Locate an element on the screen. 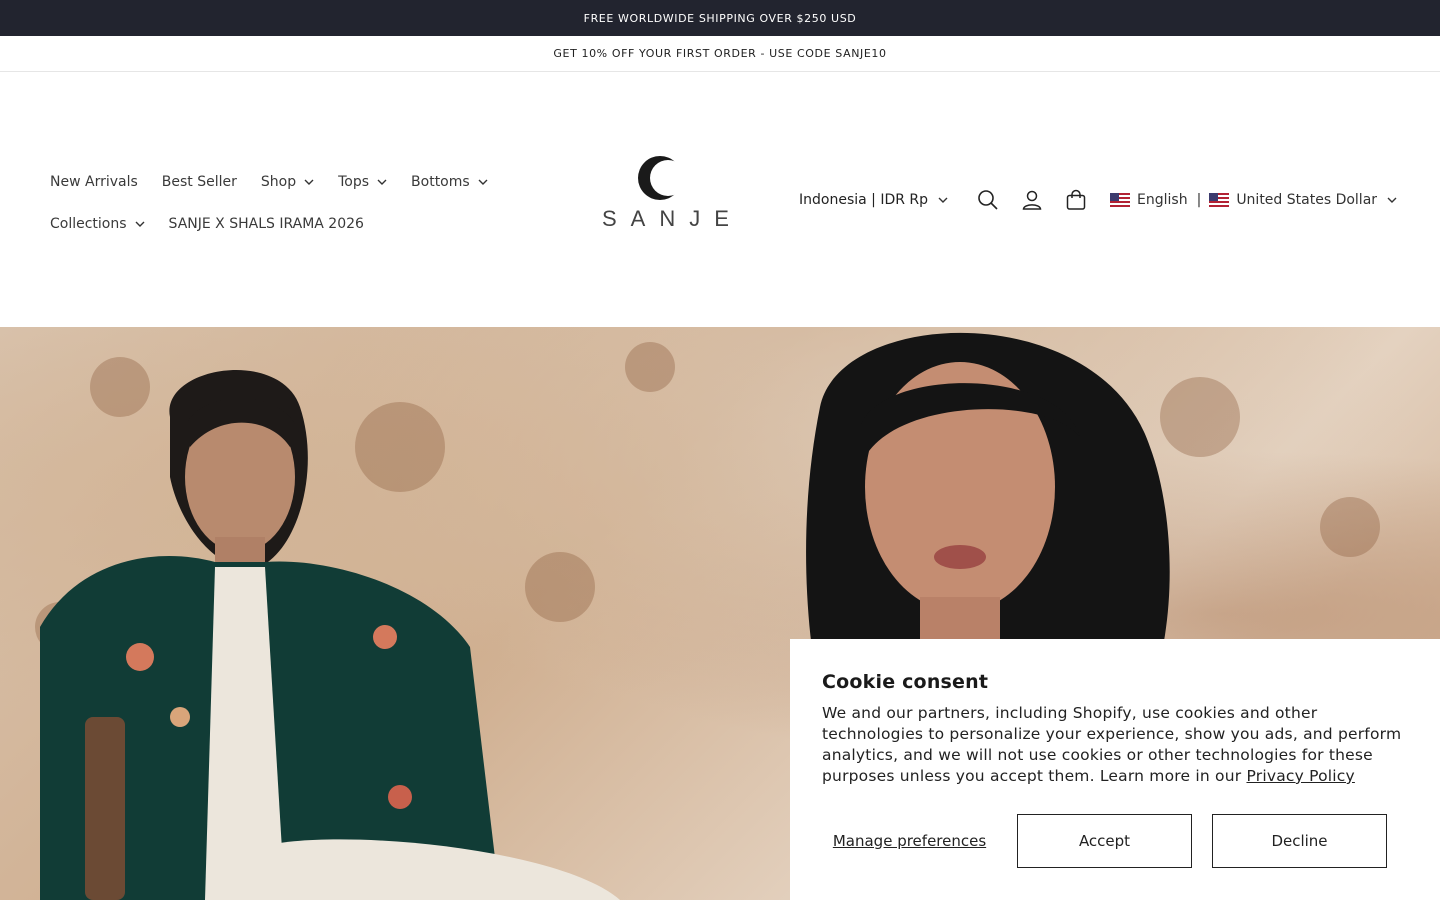 The image size is (1440, 900). nav-row-2: Collections SANJE X SHALS IRAMA 2026 is located at coordinates (310, 224).